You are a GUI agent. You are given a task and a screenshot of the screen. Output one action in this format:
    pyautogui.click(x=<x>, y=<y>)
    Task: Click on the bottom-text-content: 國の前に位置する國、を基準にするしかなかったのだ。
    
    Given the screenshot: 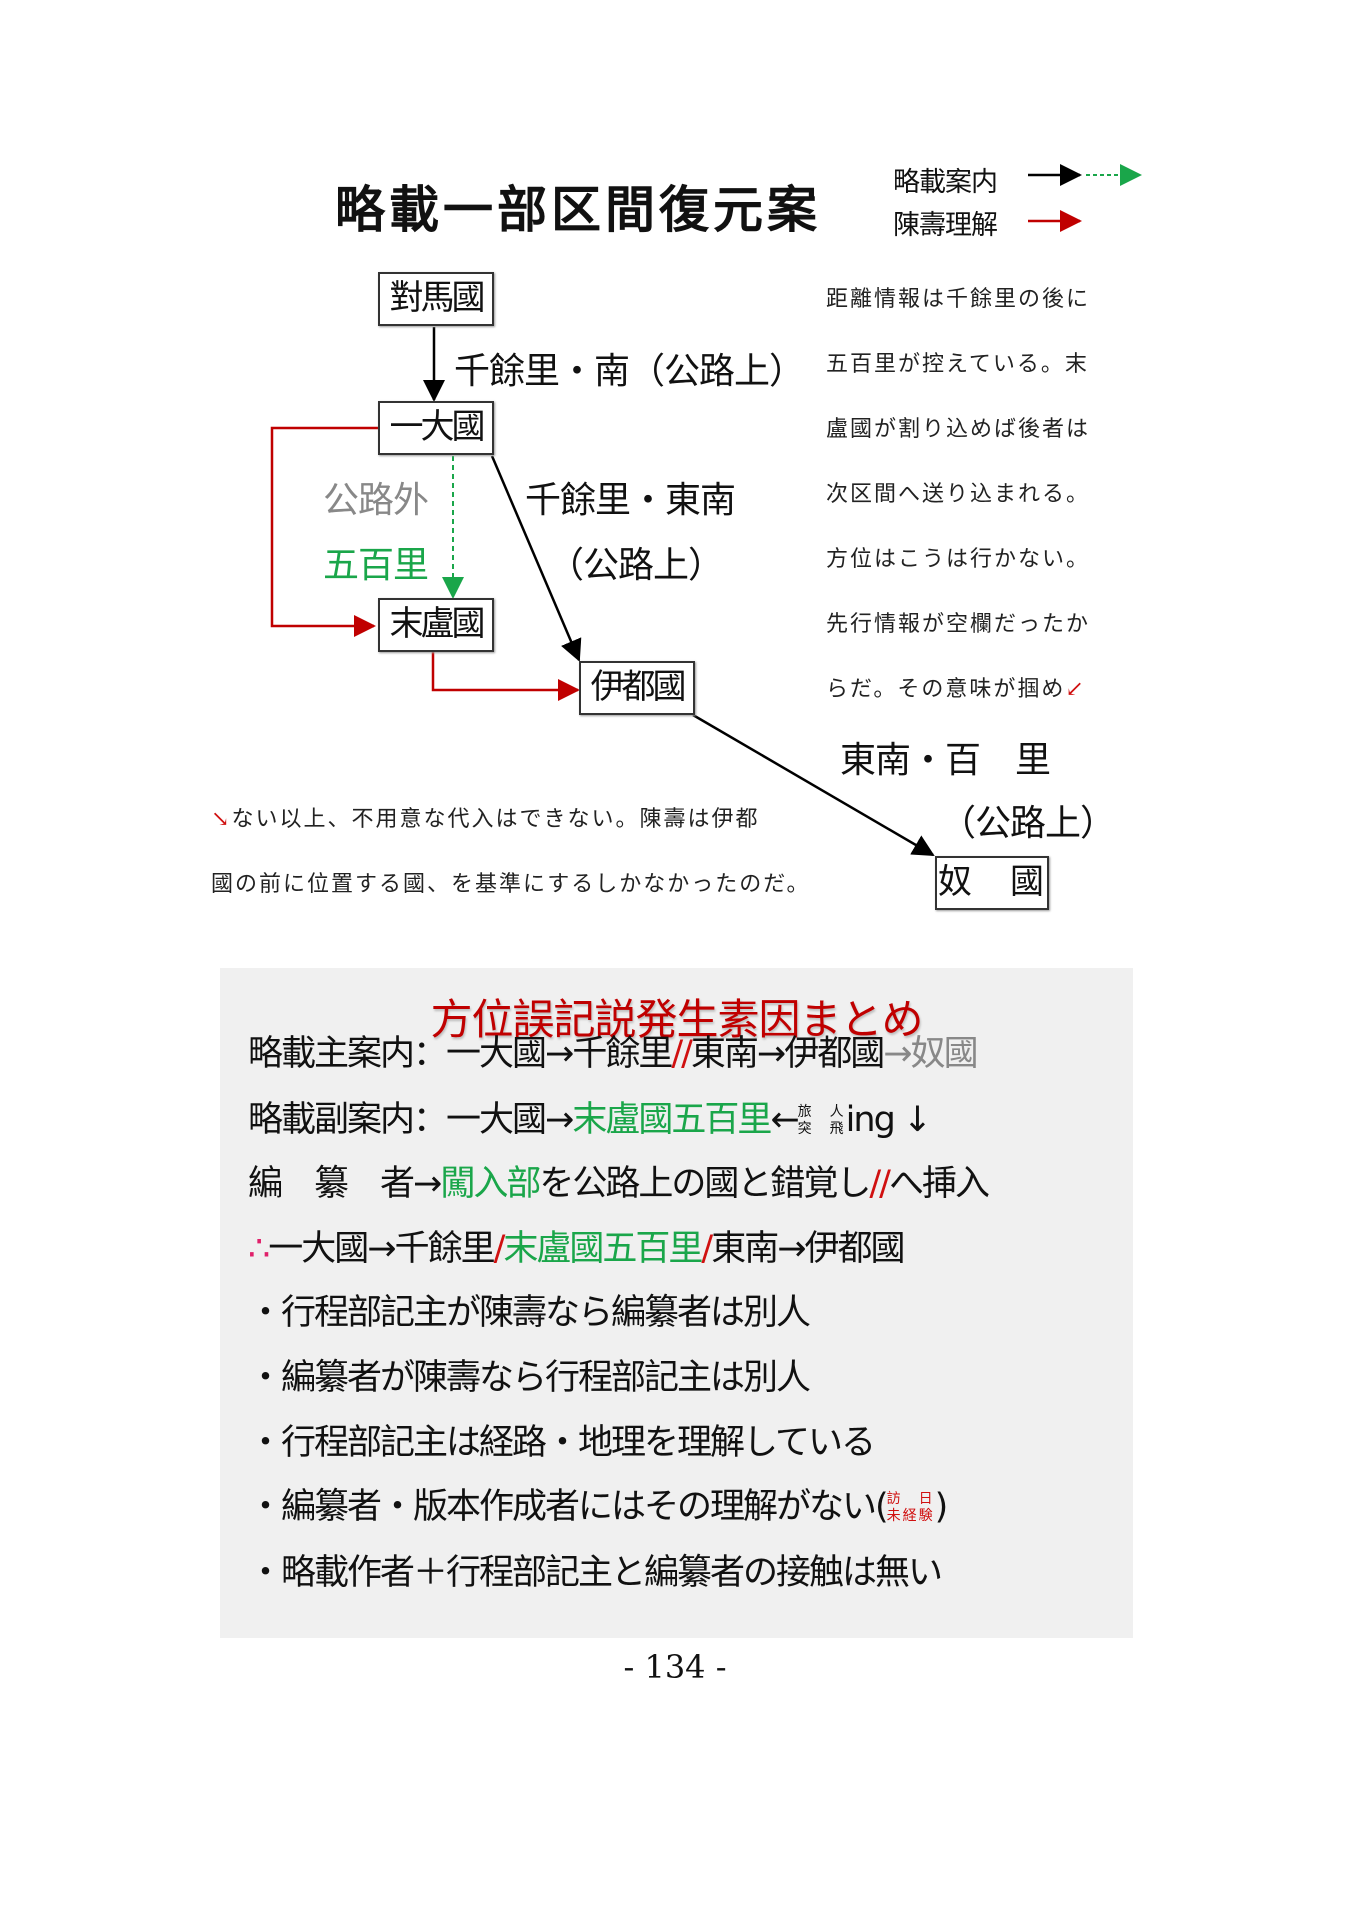 What is the action you would take?
    pyautogui.click(x=511, y=884)
    